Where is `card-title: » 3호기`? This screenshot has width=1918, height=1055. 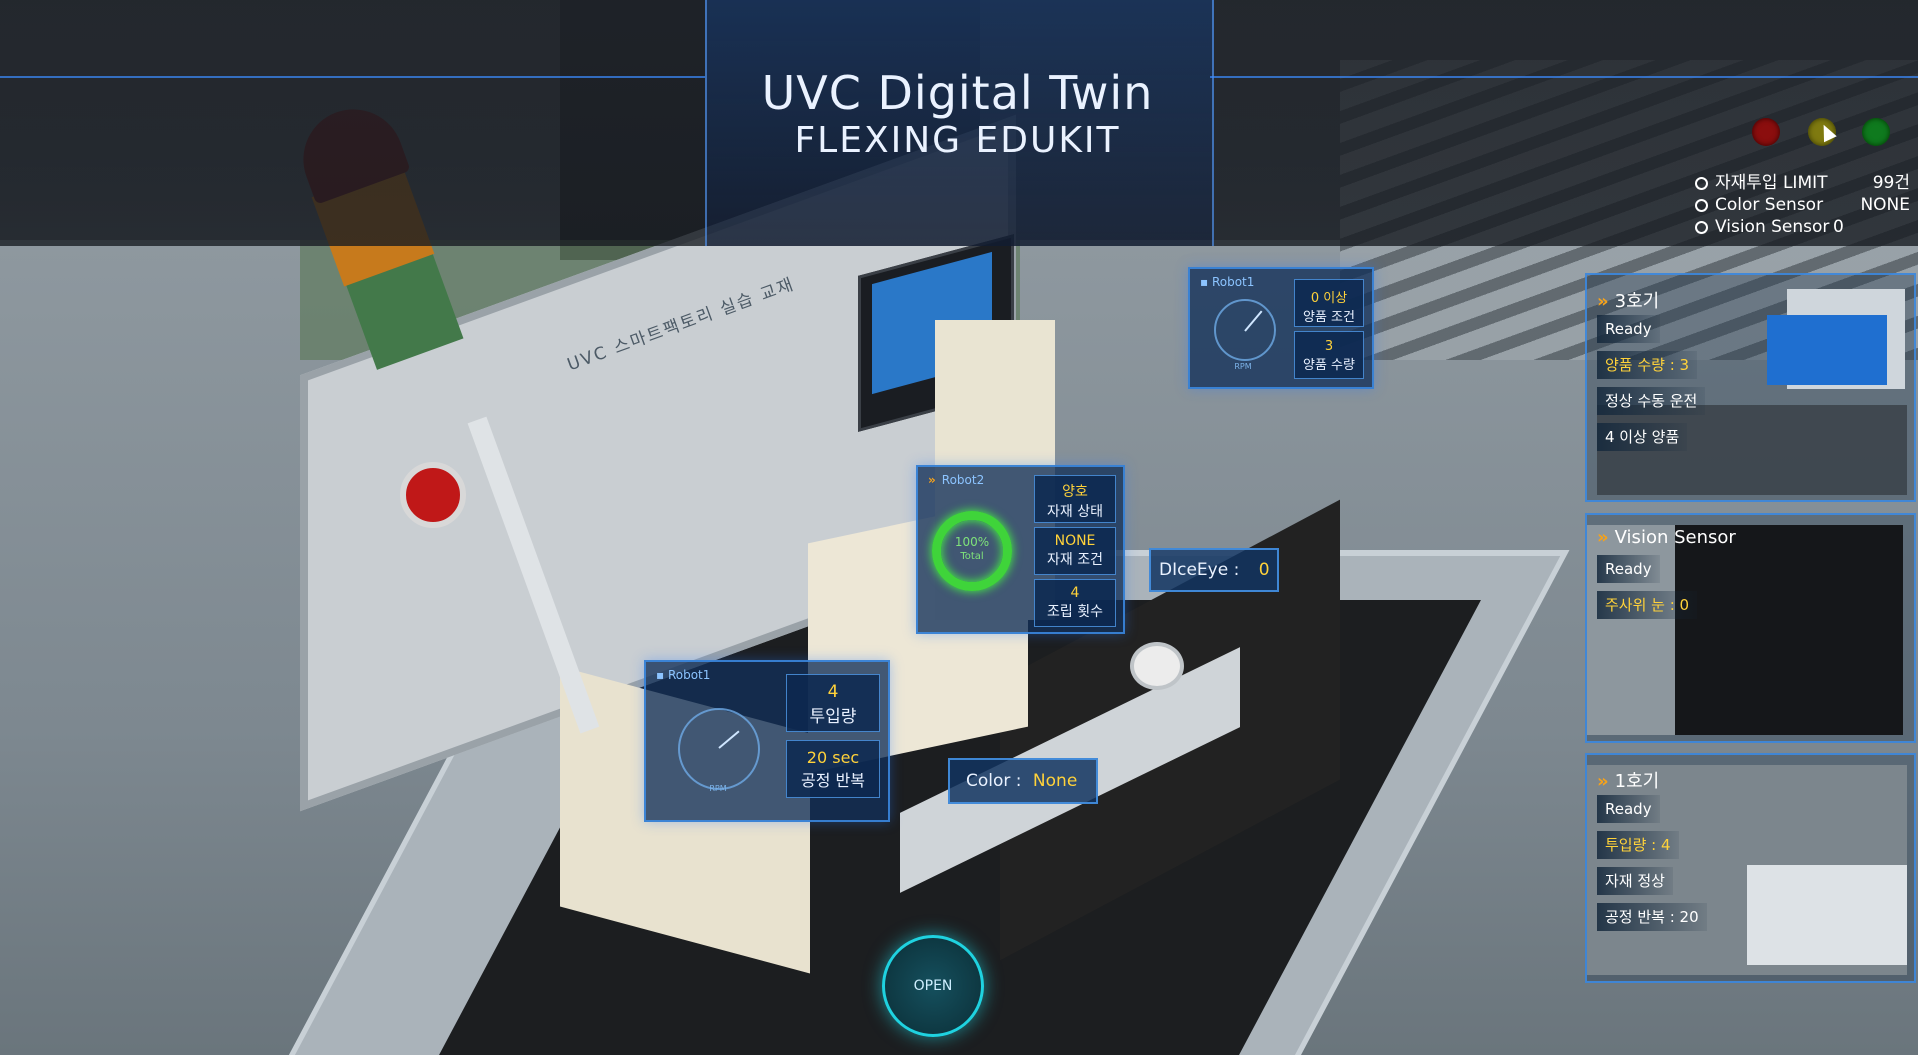 card-title: » 3호기 is located at coordinates (1628, 300).